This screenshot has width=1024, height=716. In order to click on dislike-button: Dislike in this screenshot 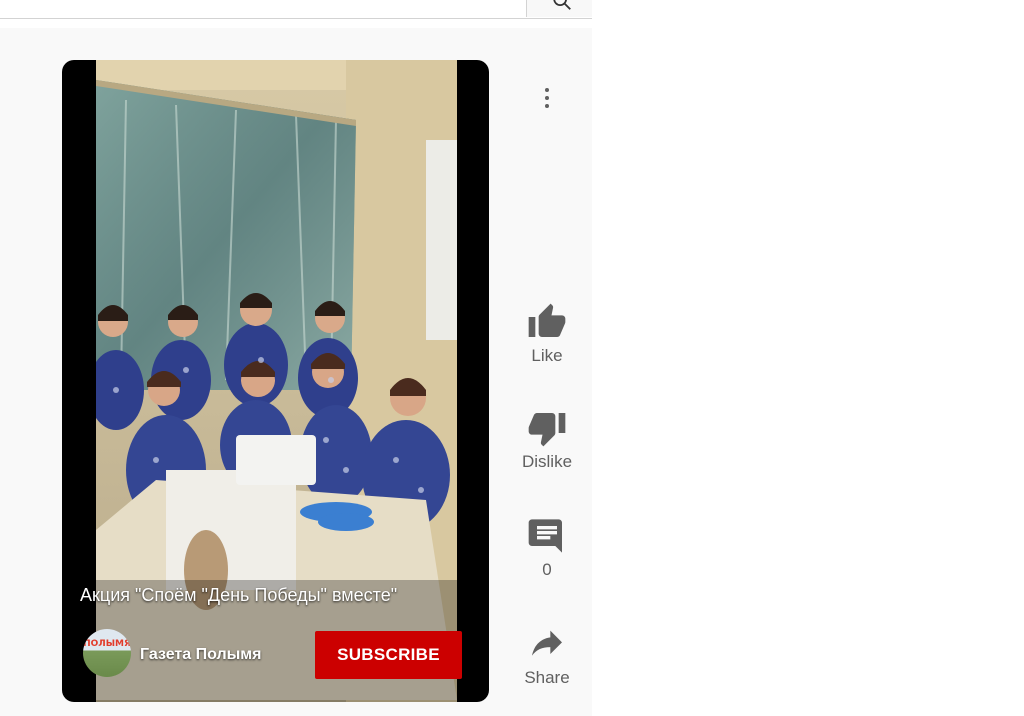, I will do `click(547, 440)`.